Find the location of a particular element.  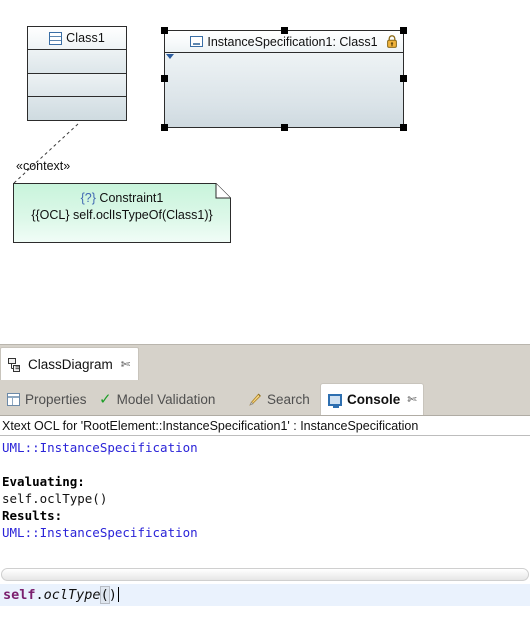

constraint-title: Constraint1 is located at coordinates (131, 198).